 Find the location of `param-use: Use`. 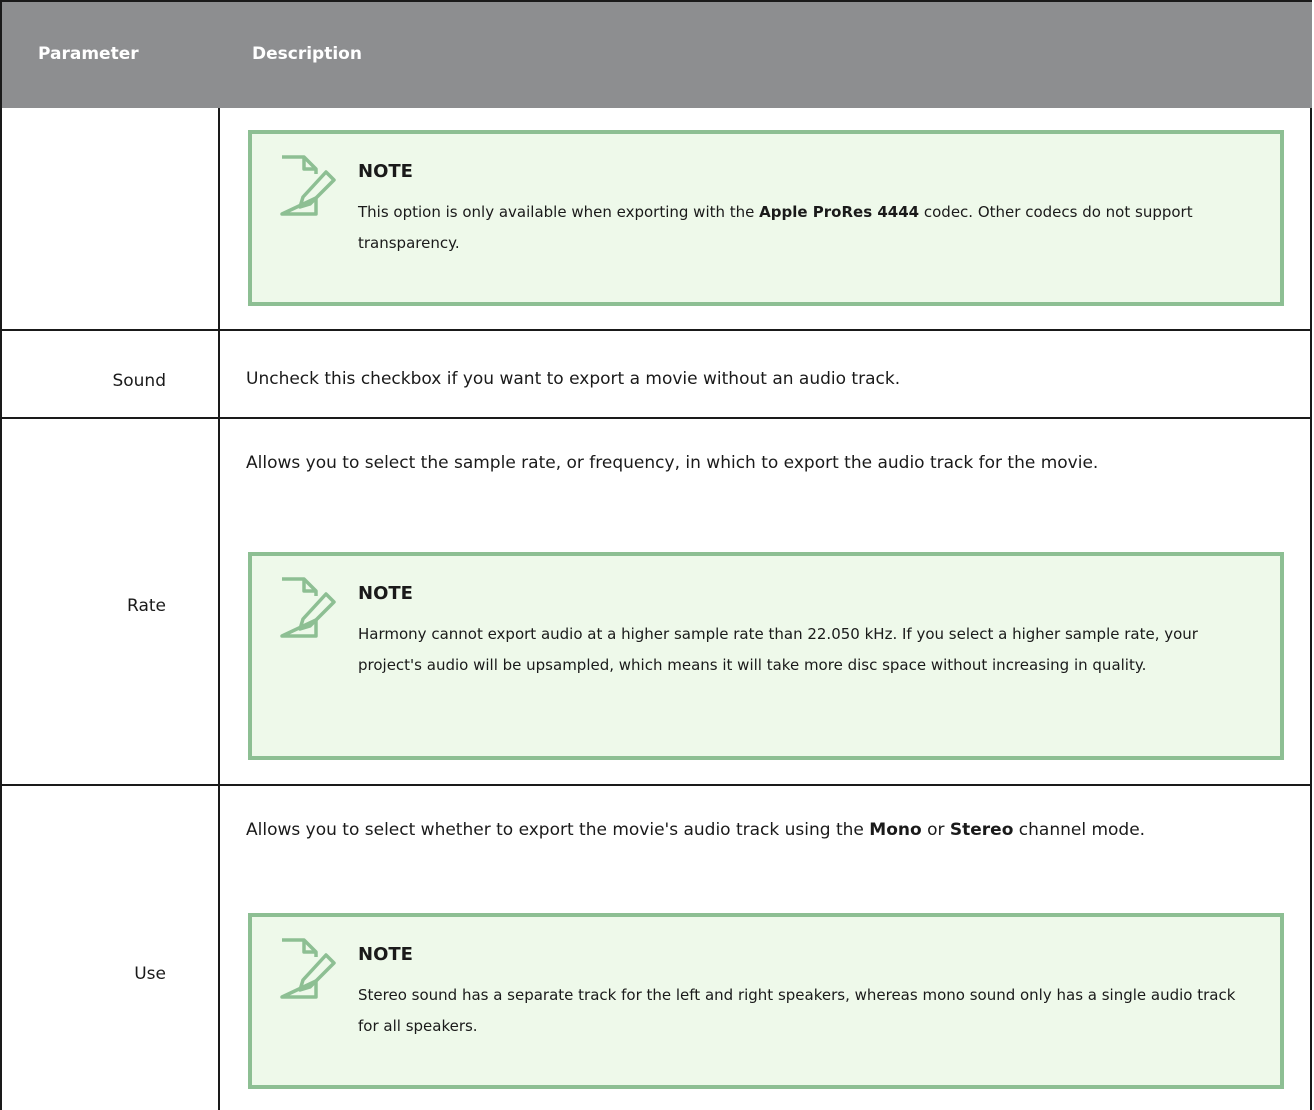

param-use: Use is located at coordinates (150, 974).